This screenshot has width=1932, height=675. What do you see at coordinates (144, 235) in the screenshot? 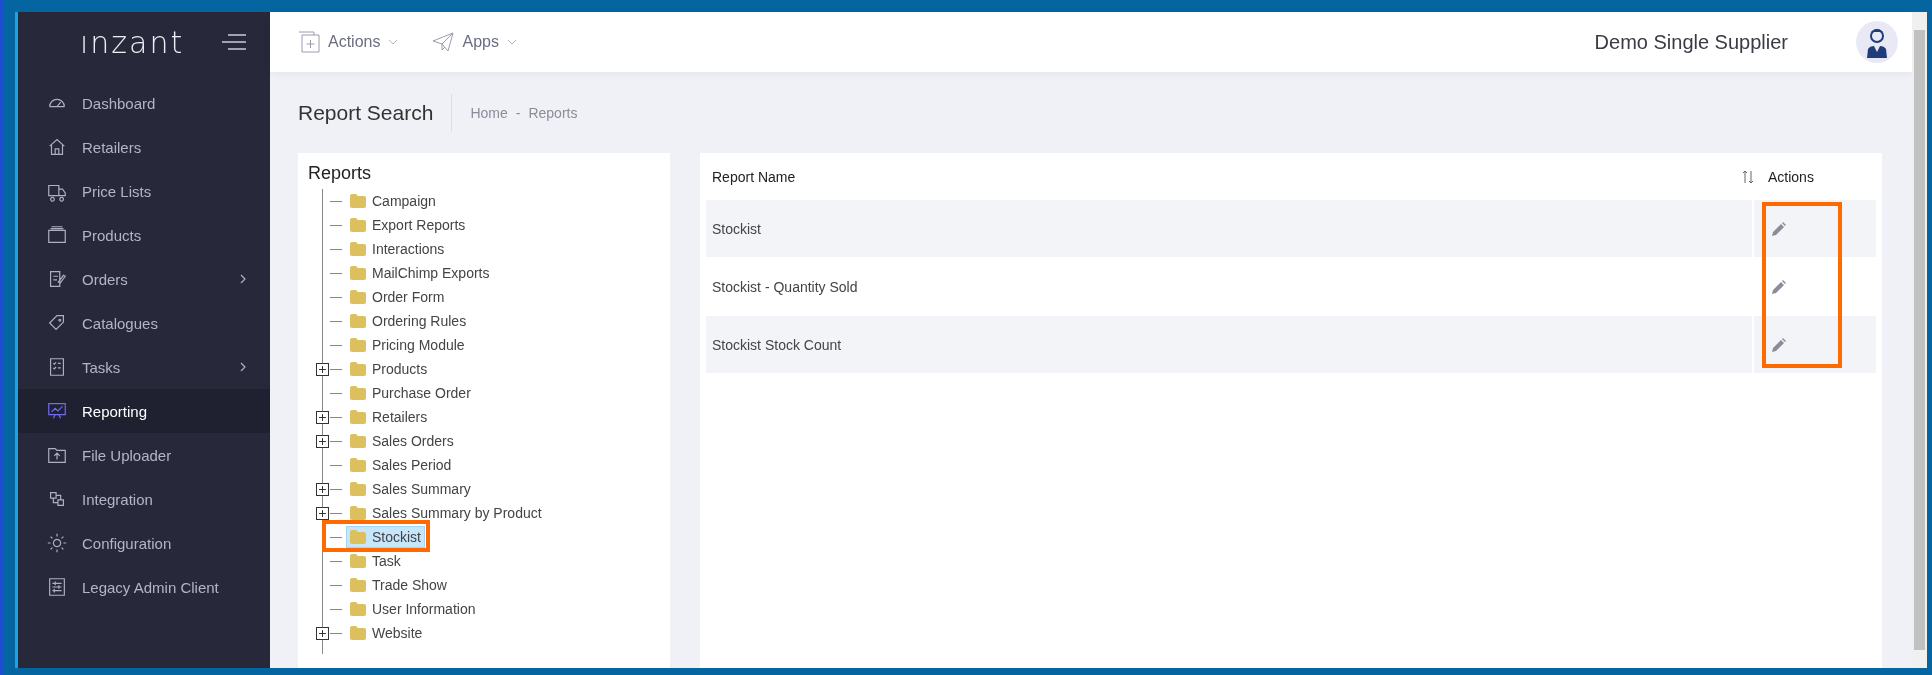
I see `nav-item: Products` at bounding box center [144, 235].